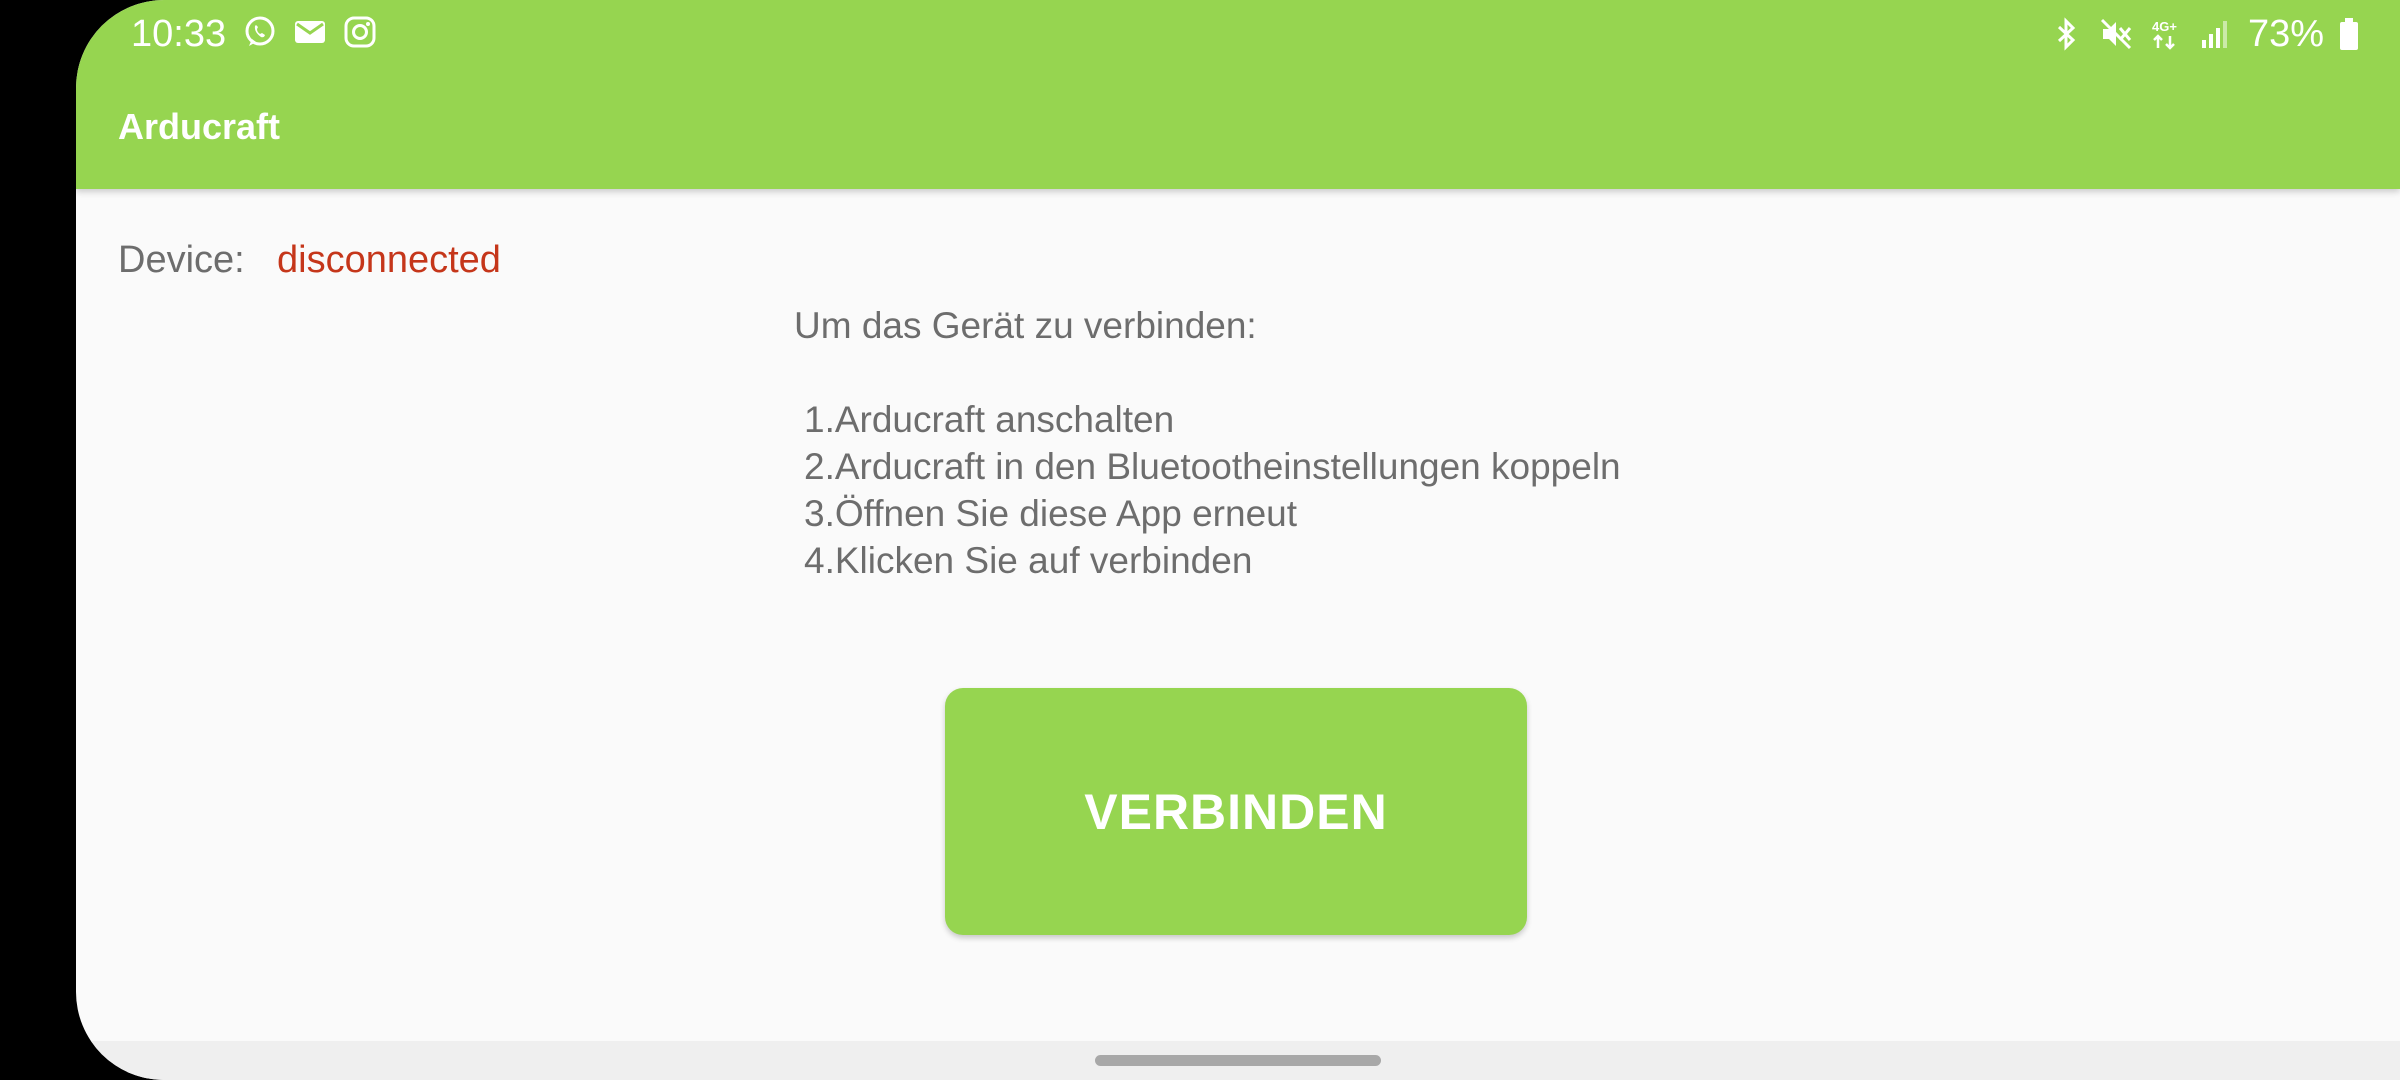  Describe the element at coordinates (360, 32) in the screenshot. I see `instagram-icon` at that location.